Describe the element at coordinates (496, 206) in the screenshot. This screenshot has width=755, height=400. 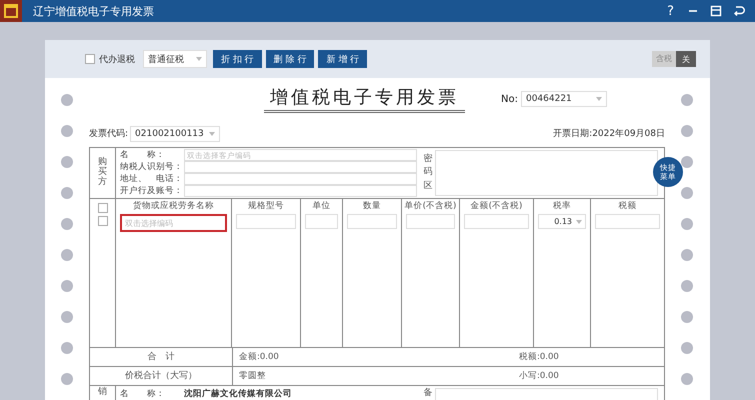
I see `column-header: 金额(不含税)` at that location.